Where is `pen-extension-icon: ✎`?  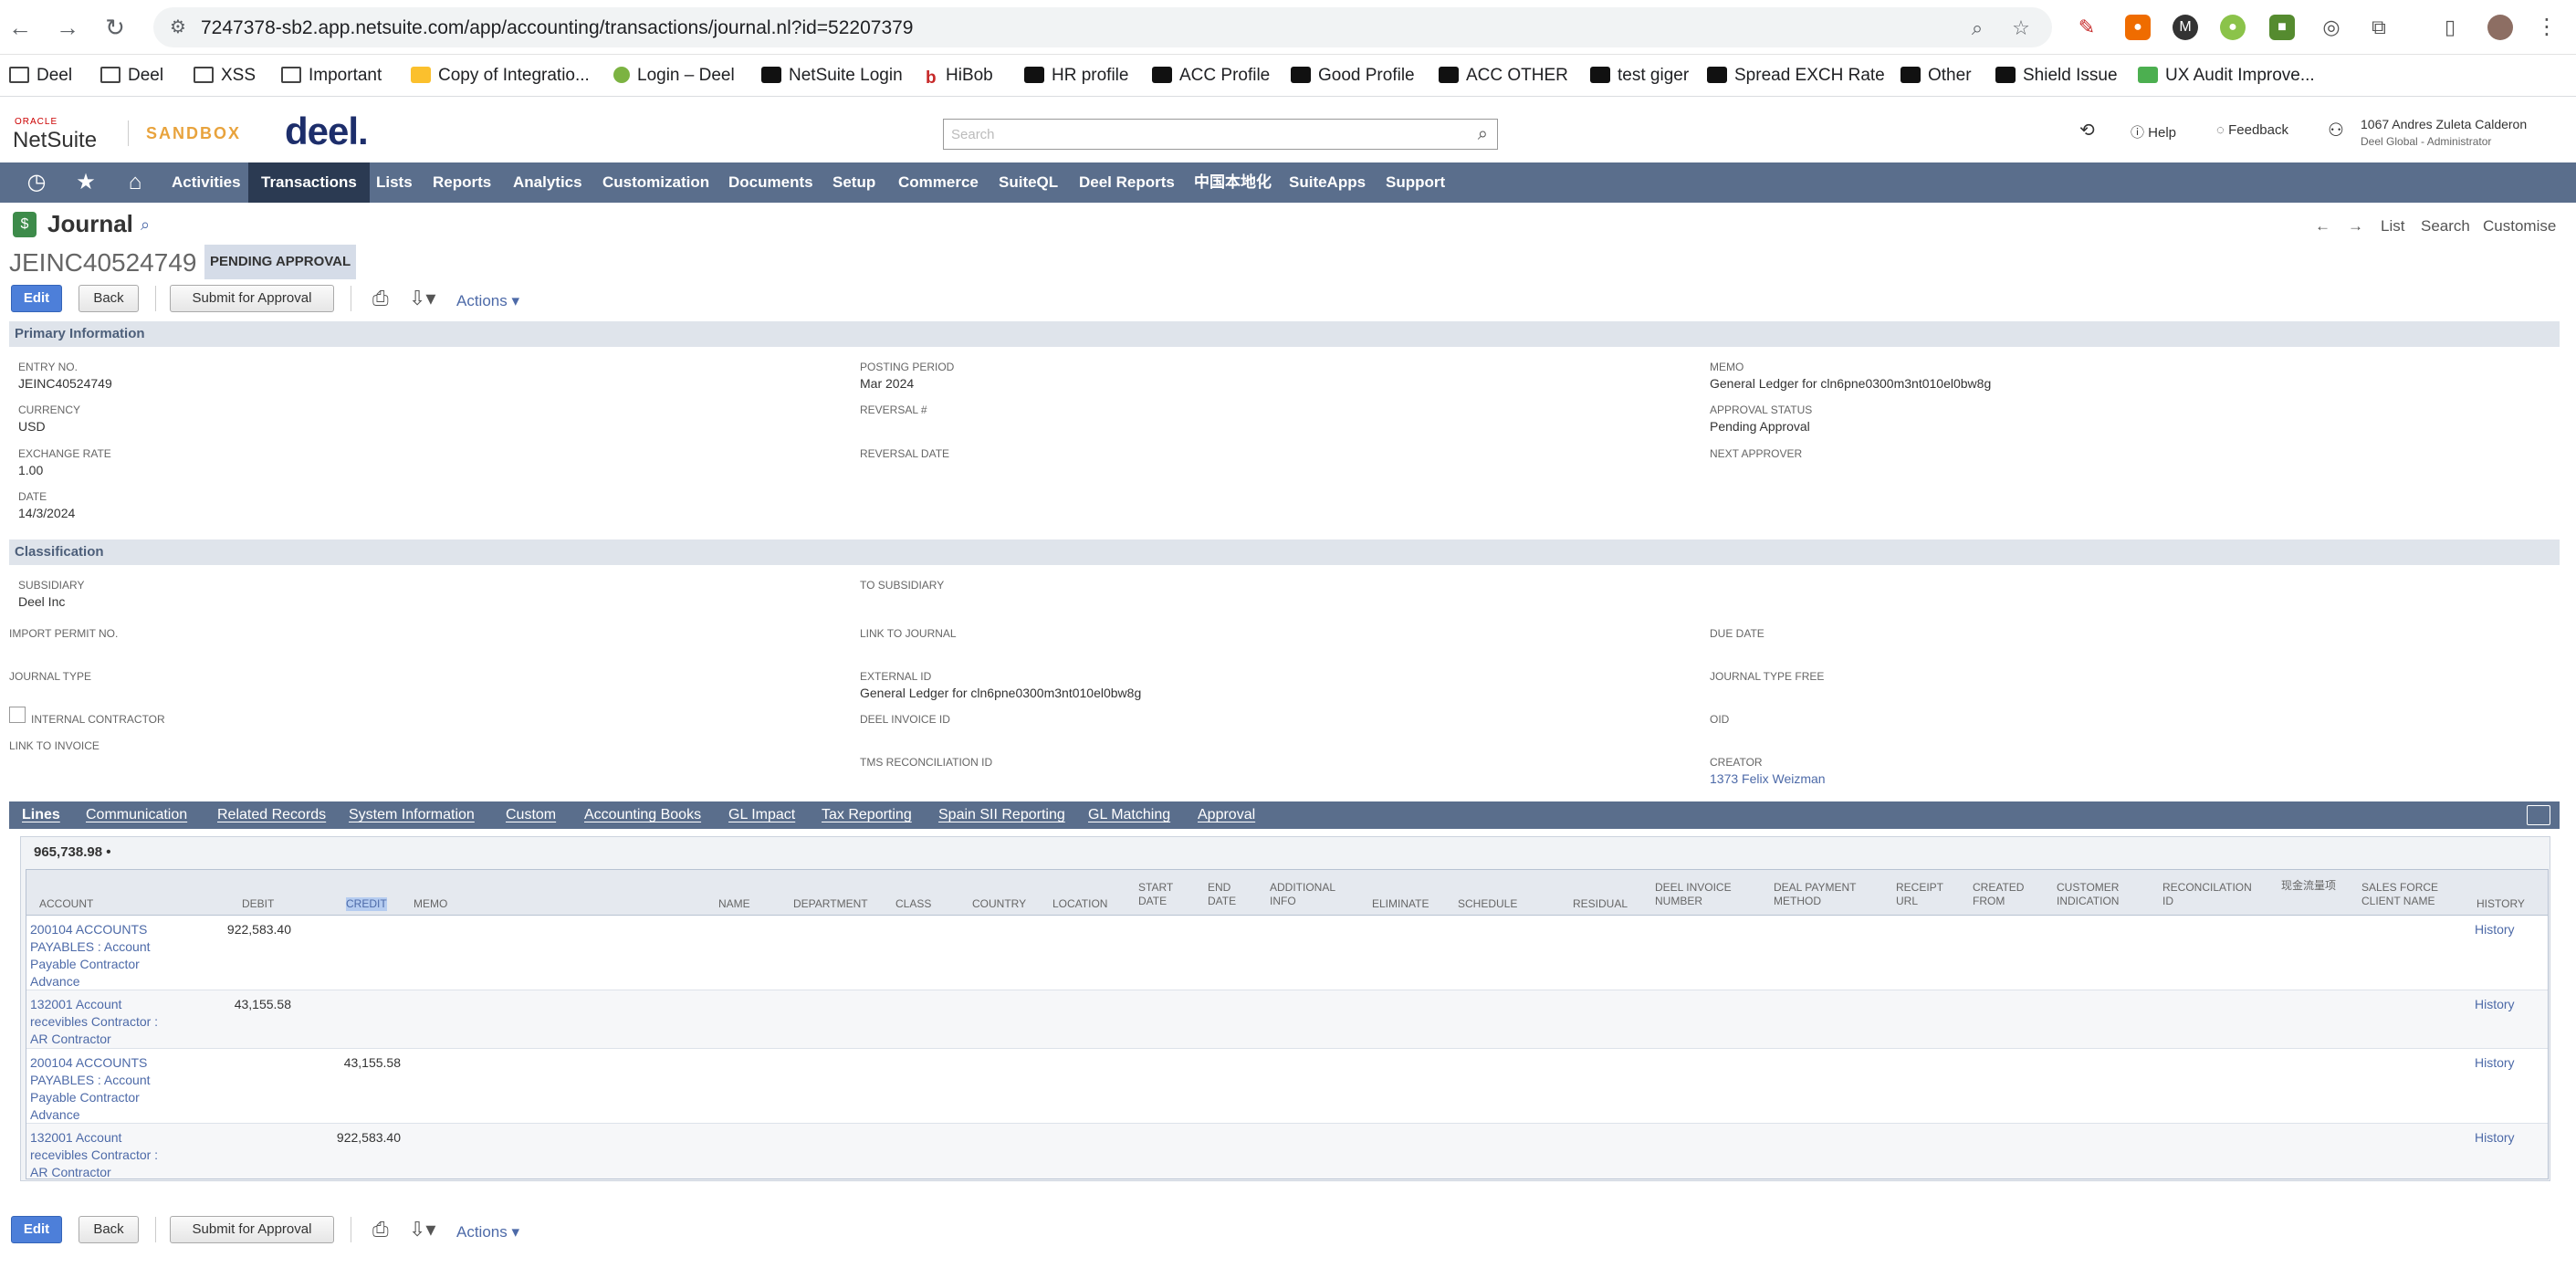
pen-extension-icon: ✎ is located at coordinates (2087, 27).